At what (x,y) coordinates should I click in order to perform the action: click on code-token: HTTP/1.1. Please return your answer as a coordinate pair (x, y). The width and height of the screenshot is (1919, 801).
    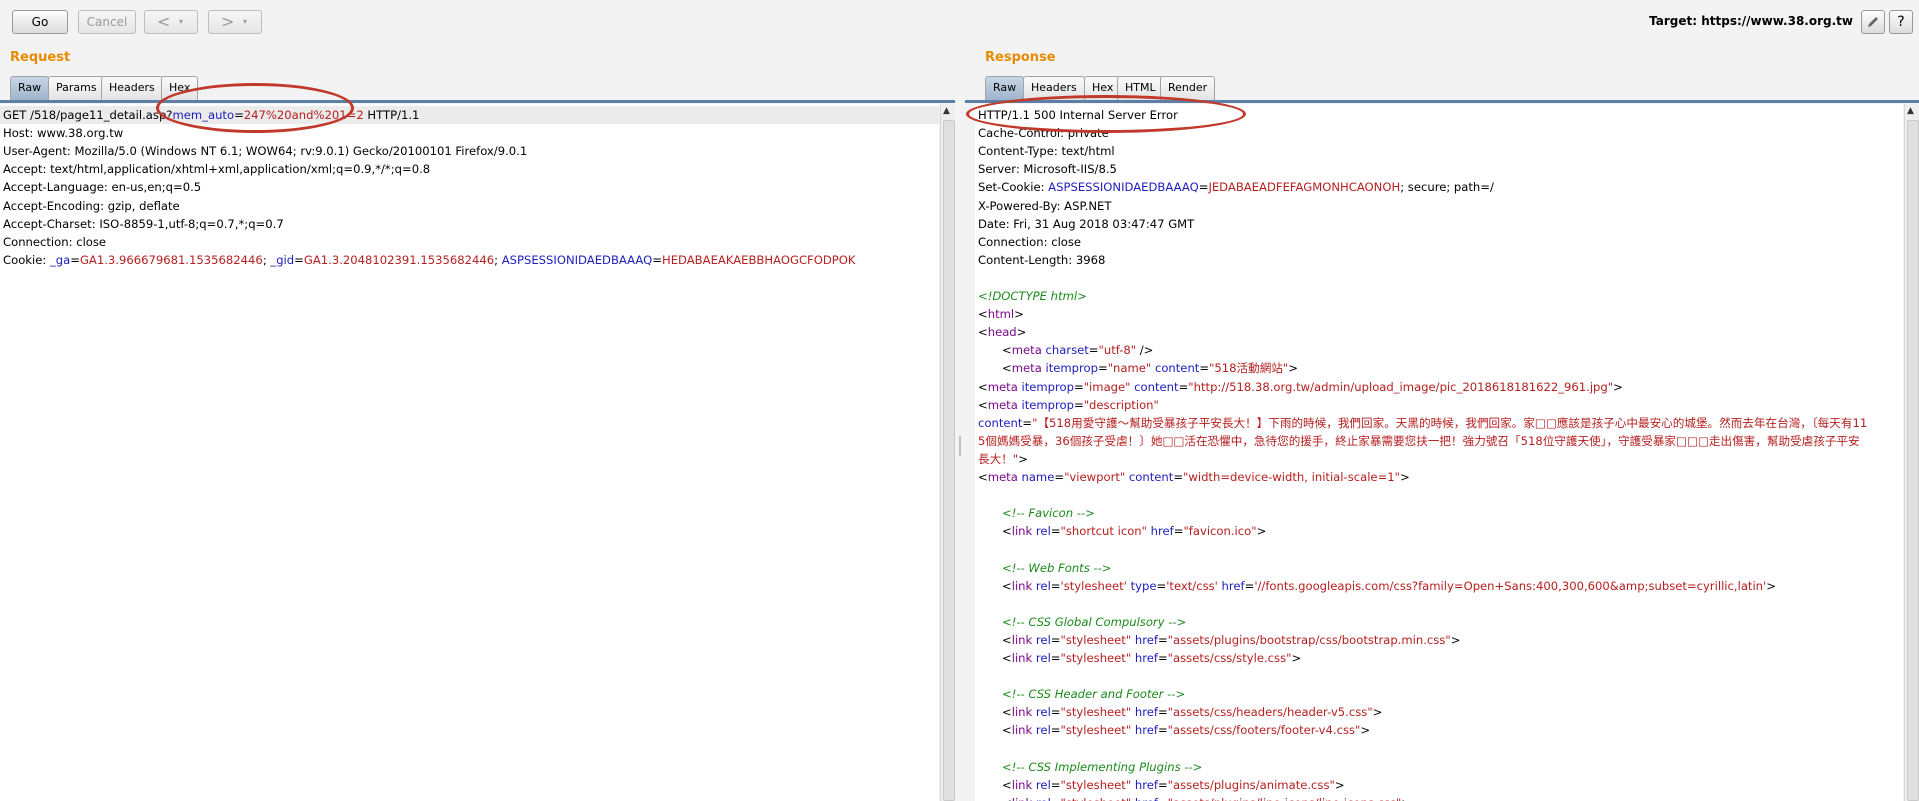
    Looking at the image, I should click on (391, 115).